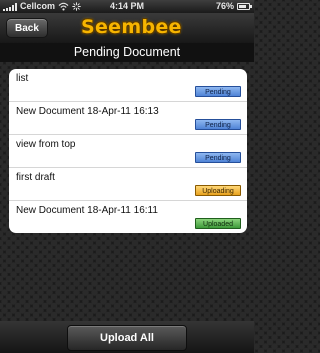 Image resolution: width=320 pixels, height=353 pixels. Describe the element at coordinates (27, 28) in the screenshot. I see `back-button: Back` at that location.